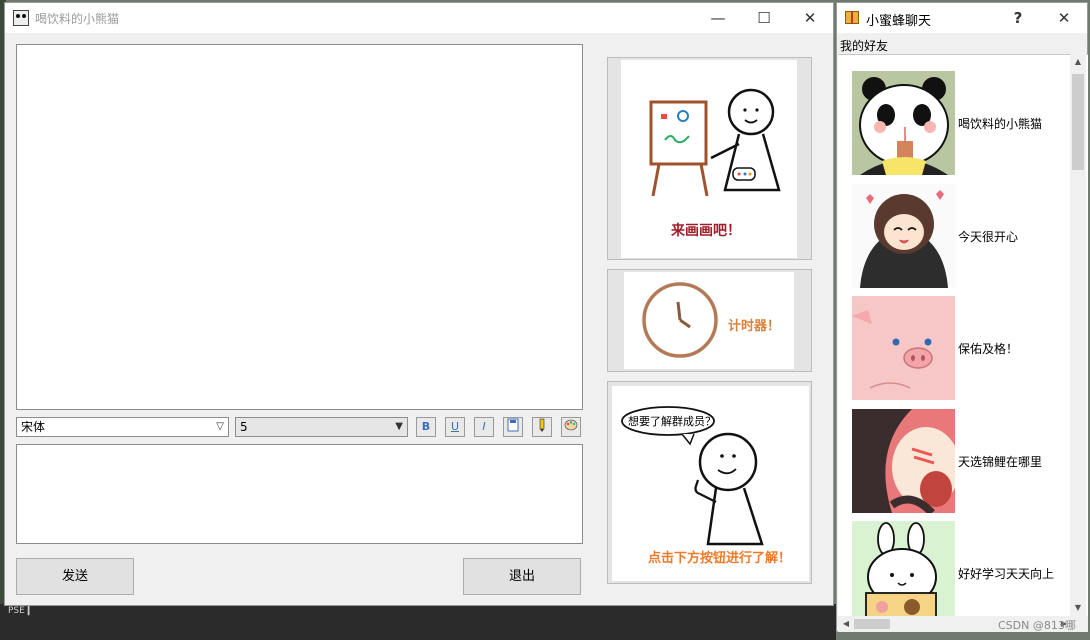  I want to click on friend-item: 今天很开心, so click(962, 236).